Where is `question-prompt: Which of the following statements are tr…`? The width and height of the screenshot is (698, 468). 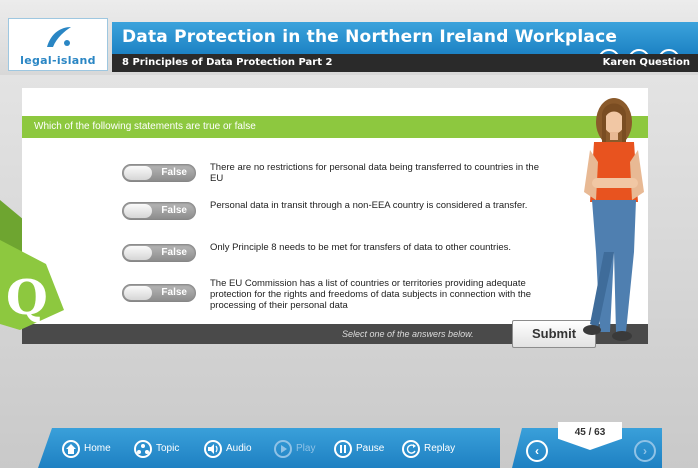
question-prompt: Which of the following statements are tr… is located at coordinates (145, 126).